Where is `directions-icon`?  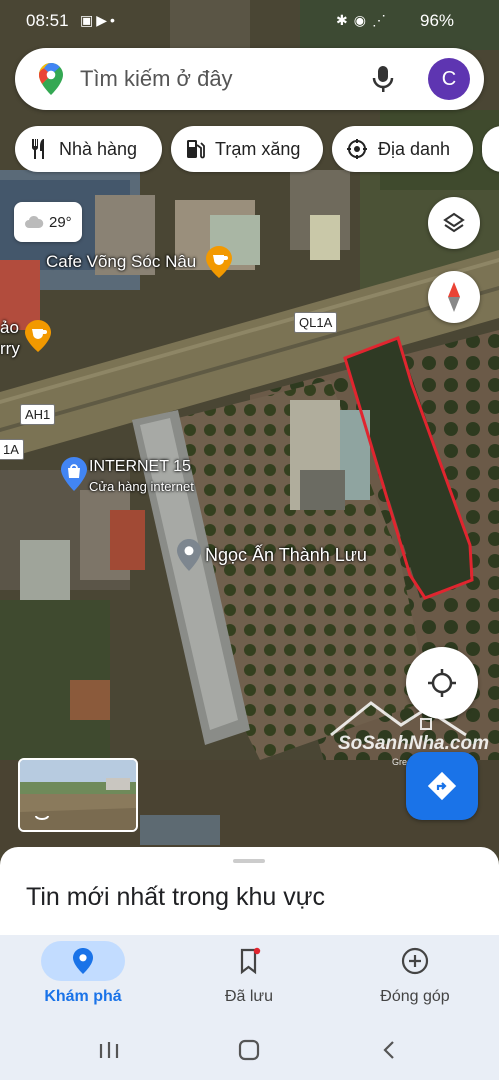
directions-icon is located at coordinates (442, 786).